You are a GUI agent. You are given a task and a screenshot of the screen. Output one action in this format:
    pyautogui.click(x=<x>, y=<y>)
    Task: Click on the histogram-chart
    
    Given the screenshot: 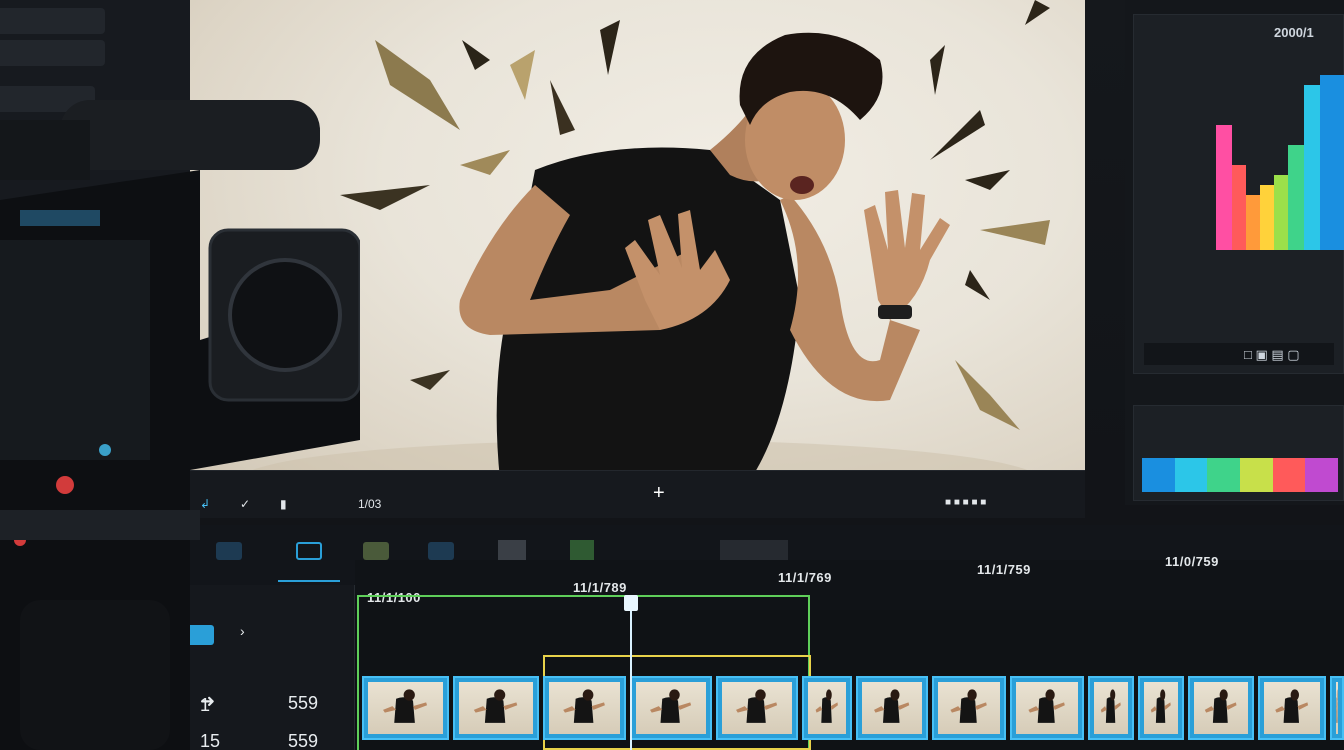 What is the action you would take?
    pyautogui.click(x=1280, y=162)
    